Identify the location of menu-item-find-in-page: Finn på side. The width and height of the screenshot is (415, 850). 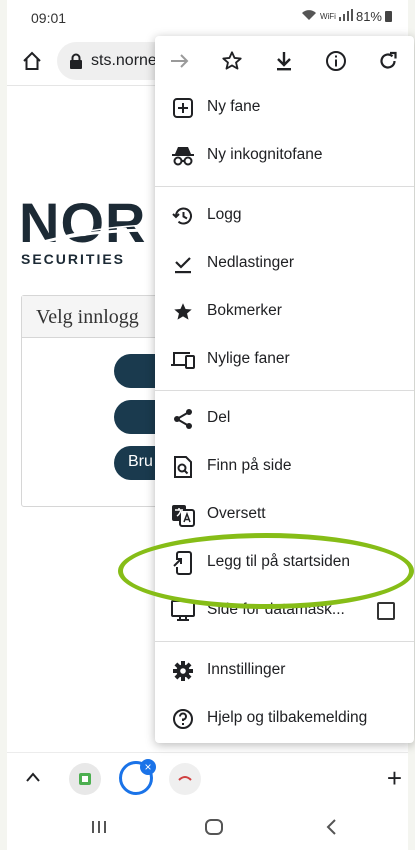
(284, 467).